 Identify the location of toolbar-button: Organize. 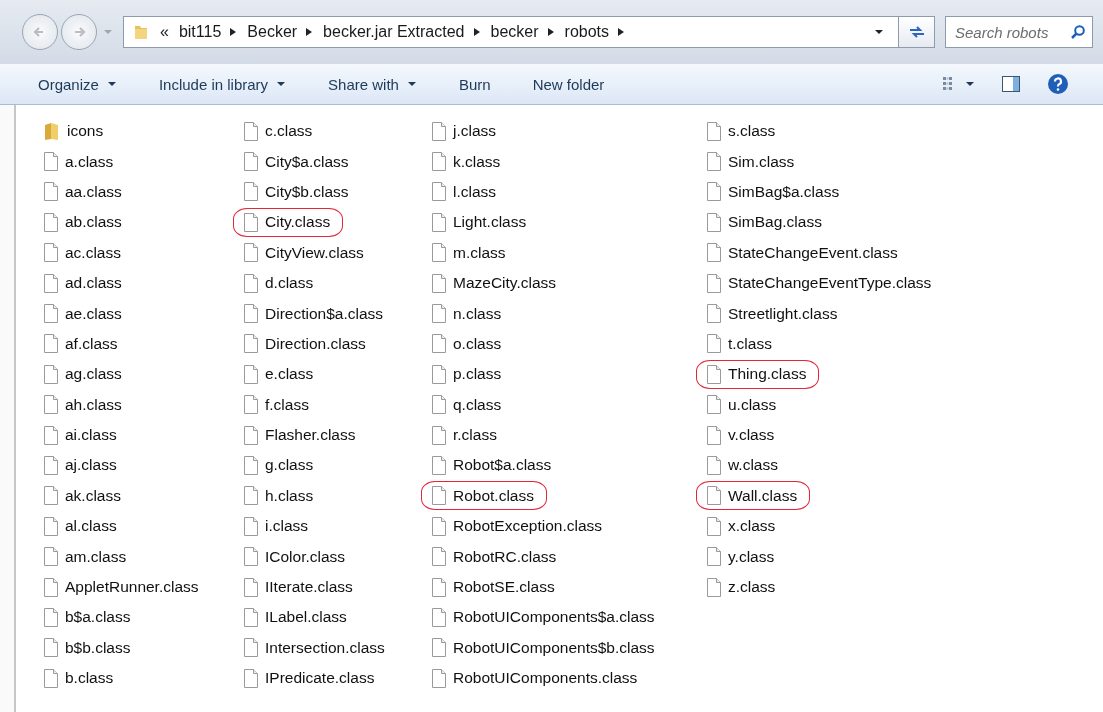
(77, 84).